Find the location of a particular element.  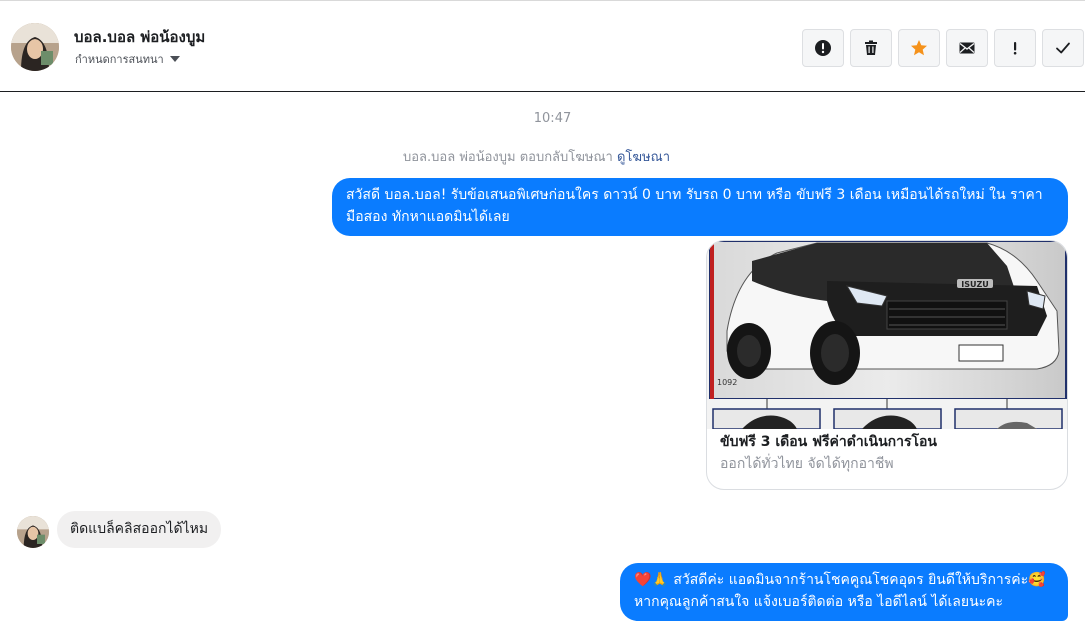

contact-avatar is located at coordinates (35, 47).